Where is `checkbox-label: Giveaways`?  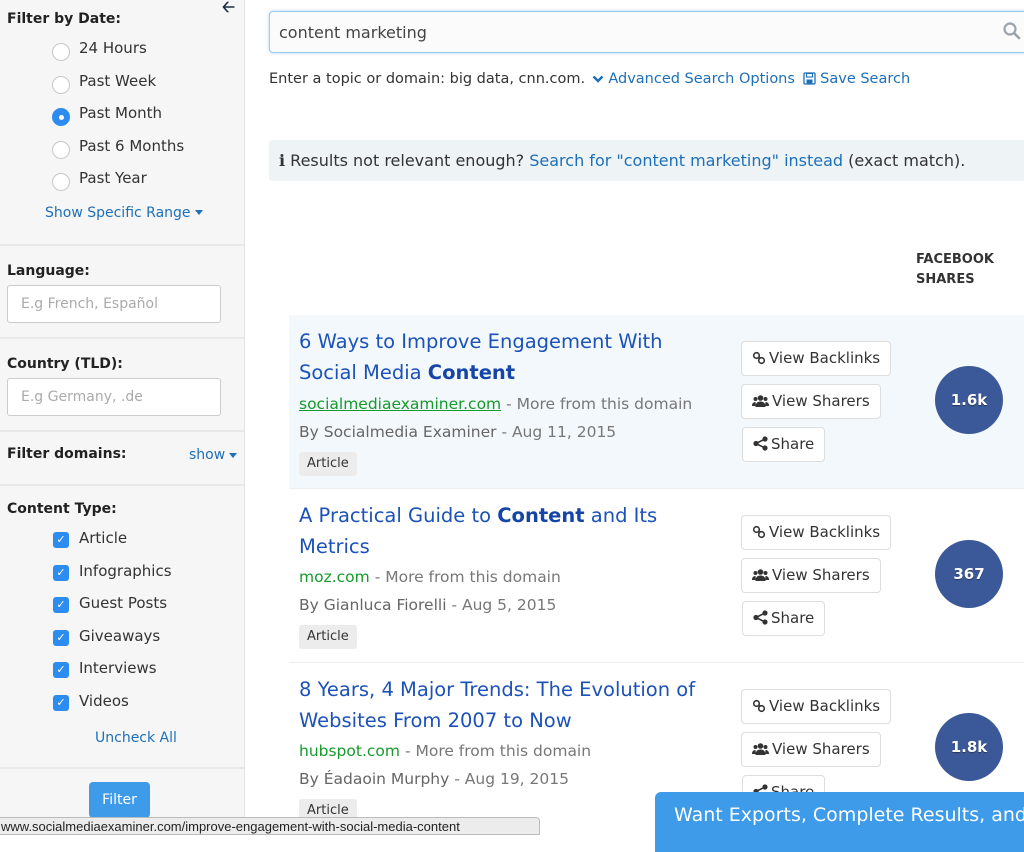 checkbox-label: Giveaways is located at coordinates (120, 635).